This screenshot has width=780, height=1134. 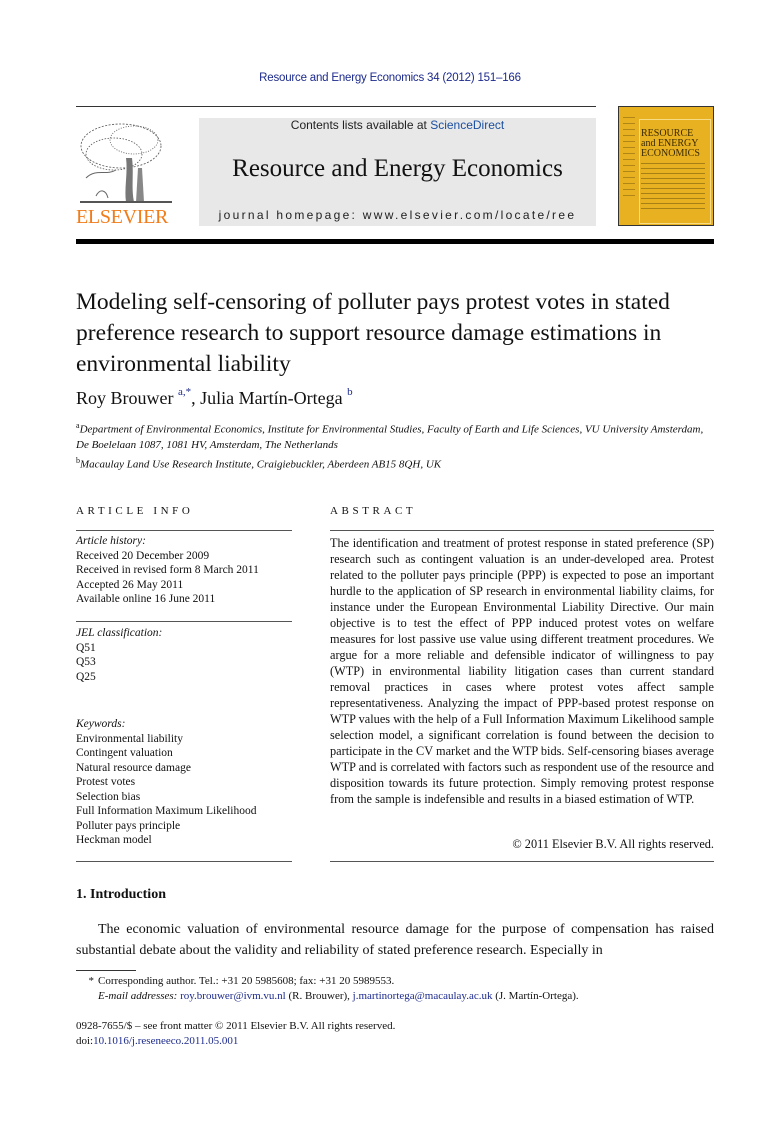 What do you see at coordinates (86, 647) in the screenshot?
I see `jel-code: Q51` at bounding box center [86, 647].